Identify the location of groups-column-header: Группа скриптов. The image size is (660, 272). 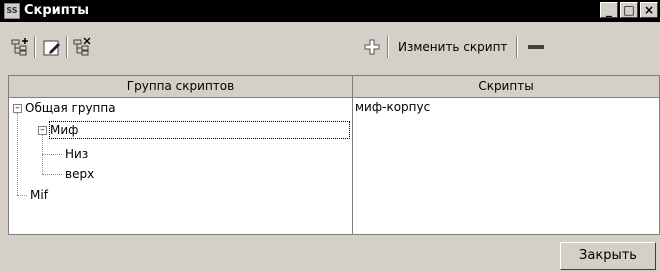
(180, 87).